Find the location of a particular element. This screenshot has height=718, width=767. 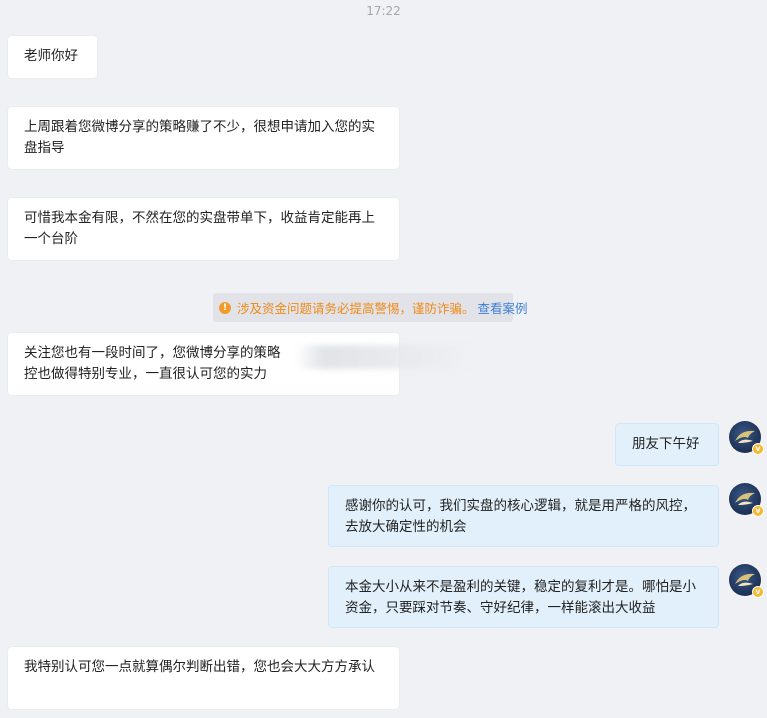

message-text: 感谢你的认可，我们实盘的核心逻辑，就是用严格的风控，去放大确定性的机会 is located at coordinates (520, 516).